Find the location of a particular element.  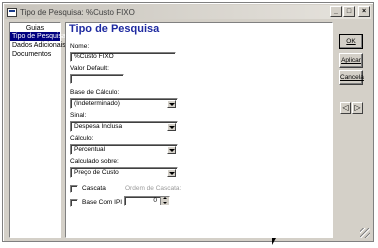

ordem-cascata-stepper: 0 is located at coordinates (147, 201).